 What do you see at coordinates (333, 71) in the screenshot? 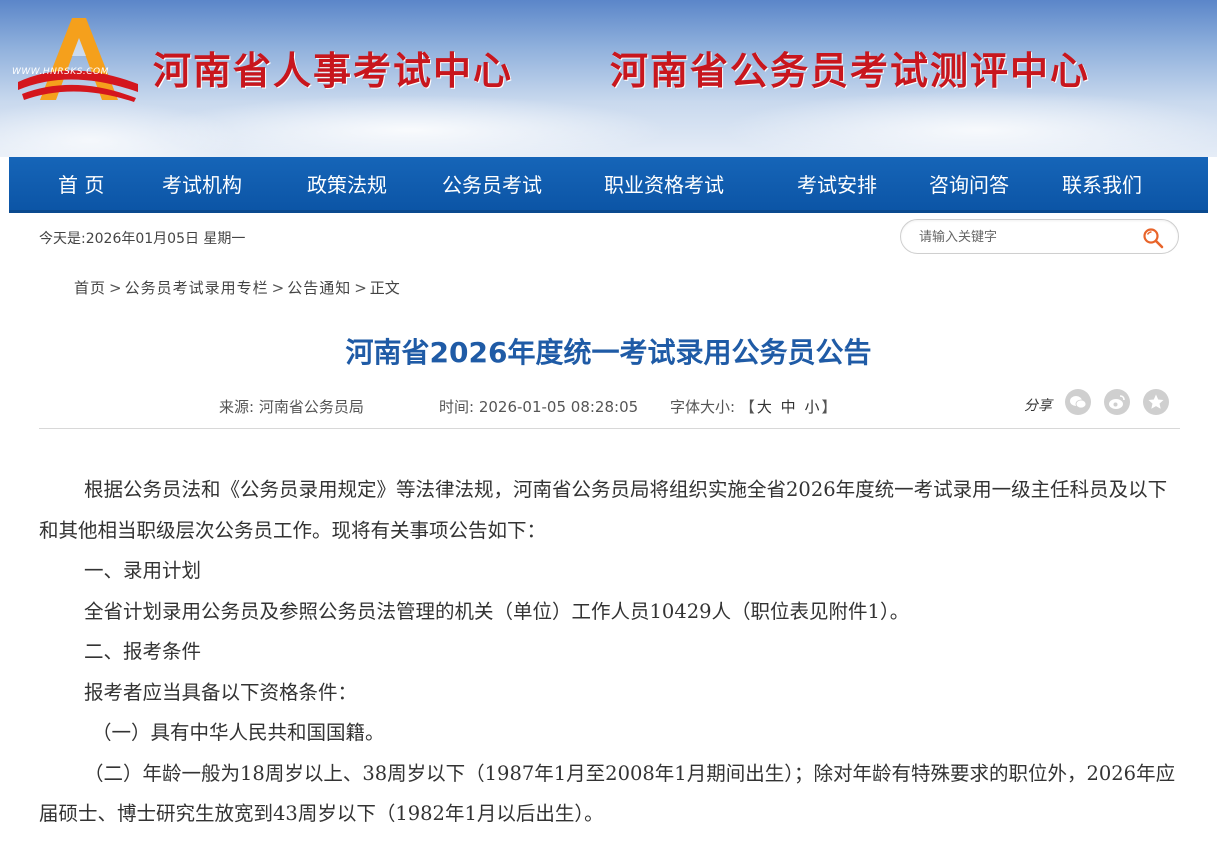
I see `site-title-left: 河南省人事考试中心` at bounding box center [333, 71].